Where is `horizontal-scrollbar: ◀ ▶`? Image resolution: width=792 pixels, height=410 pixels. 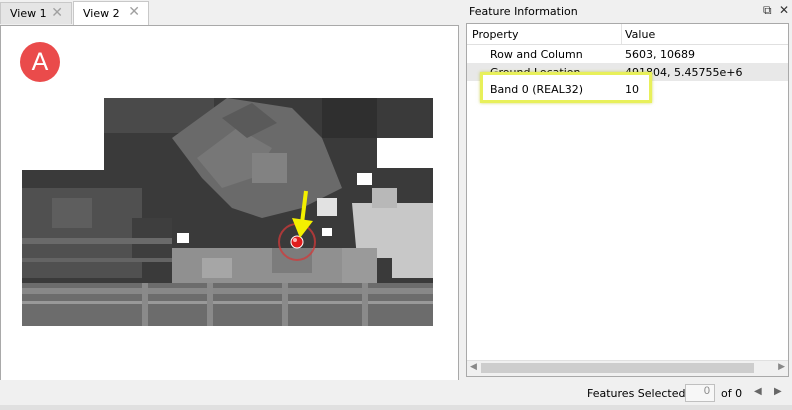
horizontal-scrollbar: ◀ ▶ is located at coordinates (627, 368).